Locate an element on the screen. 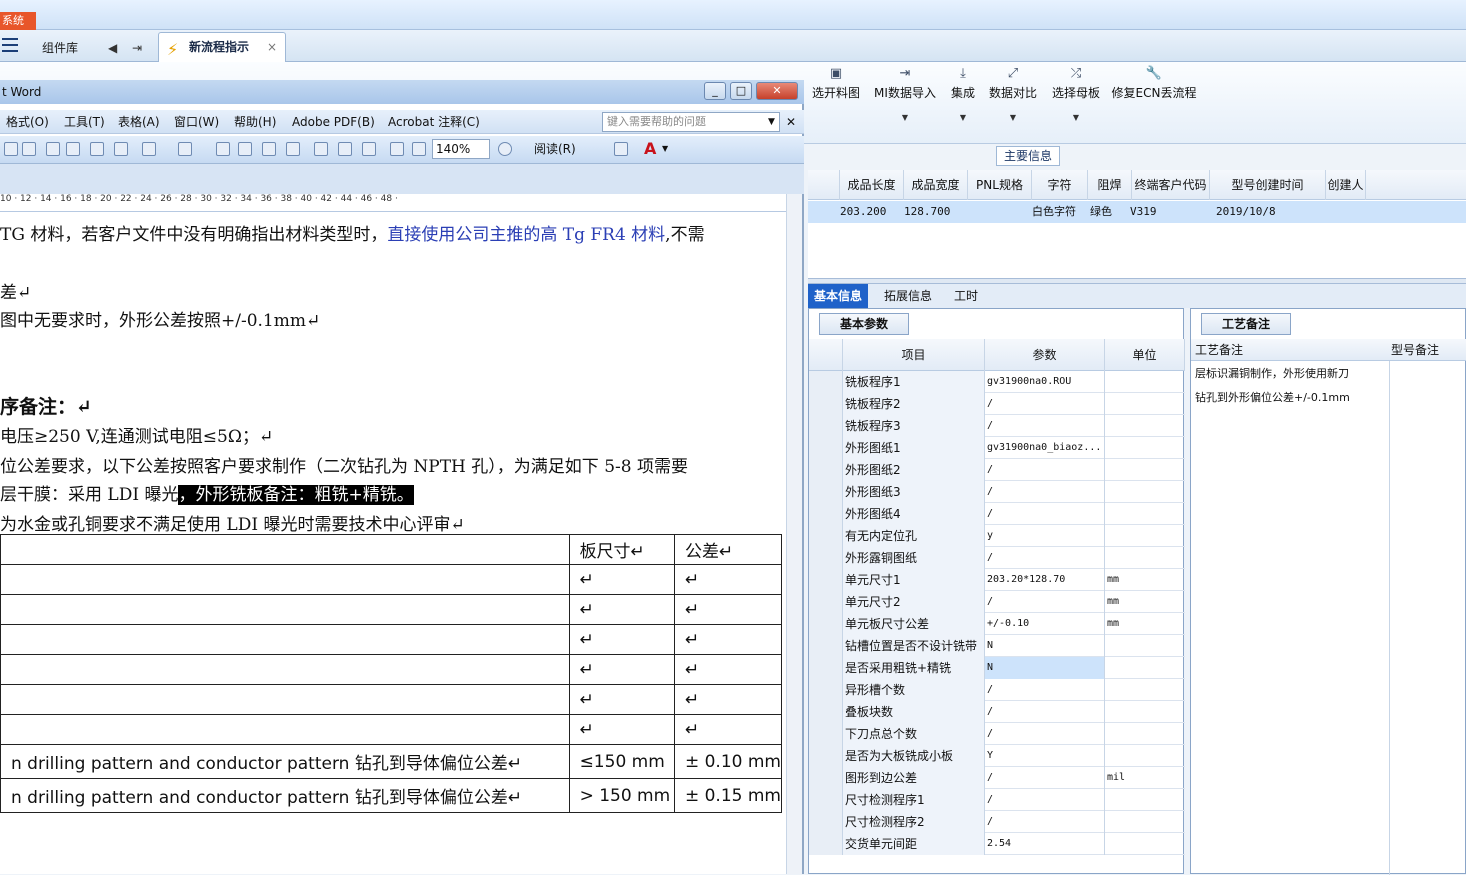 The image size is (1466, 875). param-row: 铣板程序3/ is located at coordinates (997, 426).